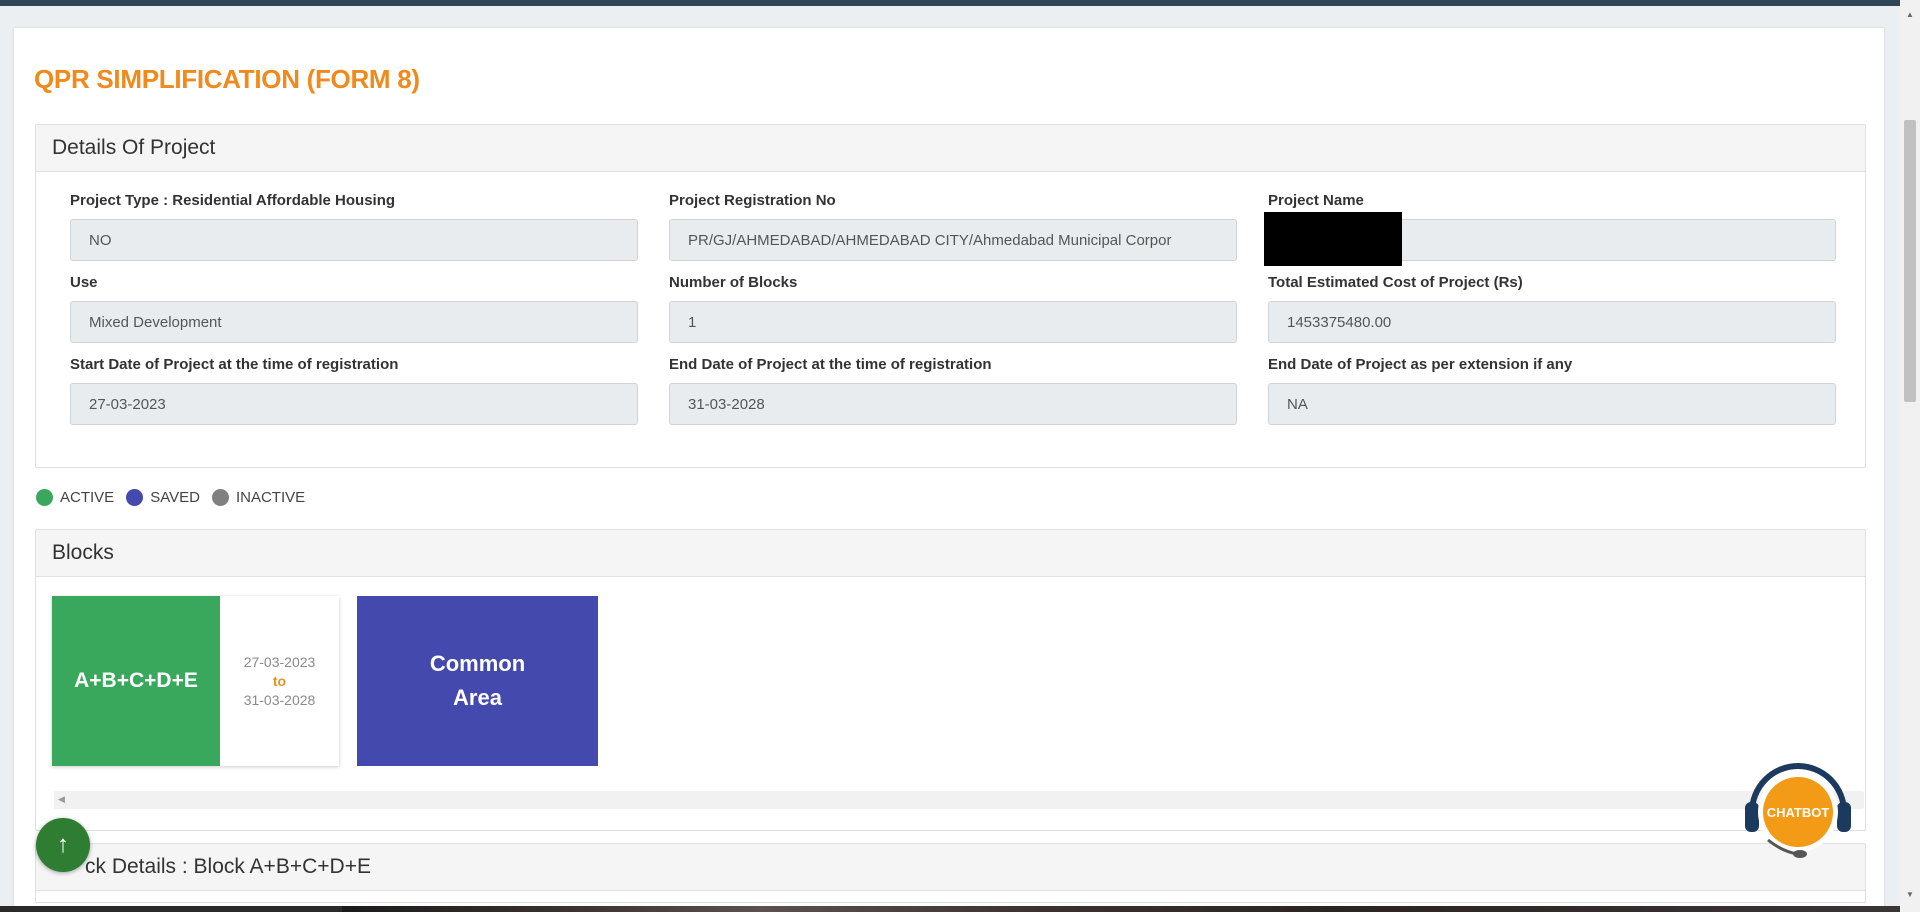 The image size is (1920, 912). What do you see at coordinates (477, 697) in the screenshot?
I see `common-area-line2: Area` at bounding box center [477, 697].